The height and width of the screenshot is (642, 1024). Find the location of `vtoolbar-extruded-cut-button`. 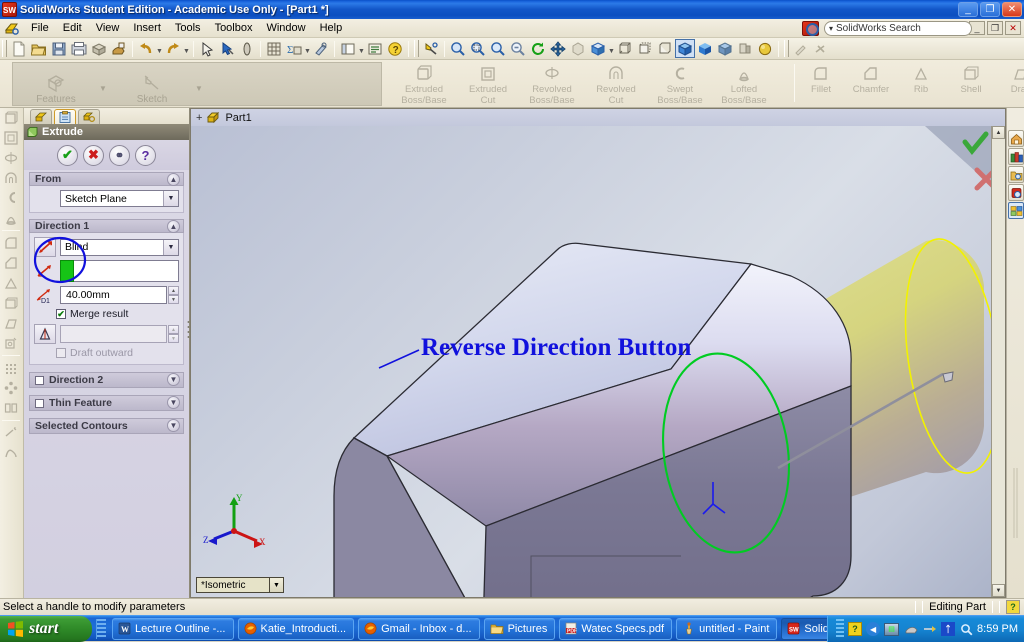

vtoolbar-extruded-cut-button is located at coordinates (11, 138).